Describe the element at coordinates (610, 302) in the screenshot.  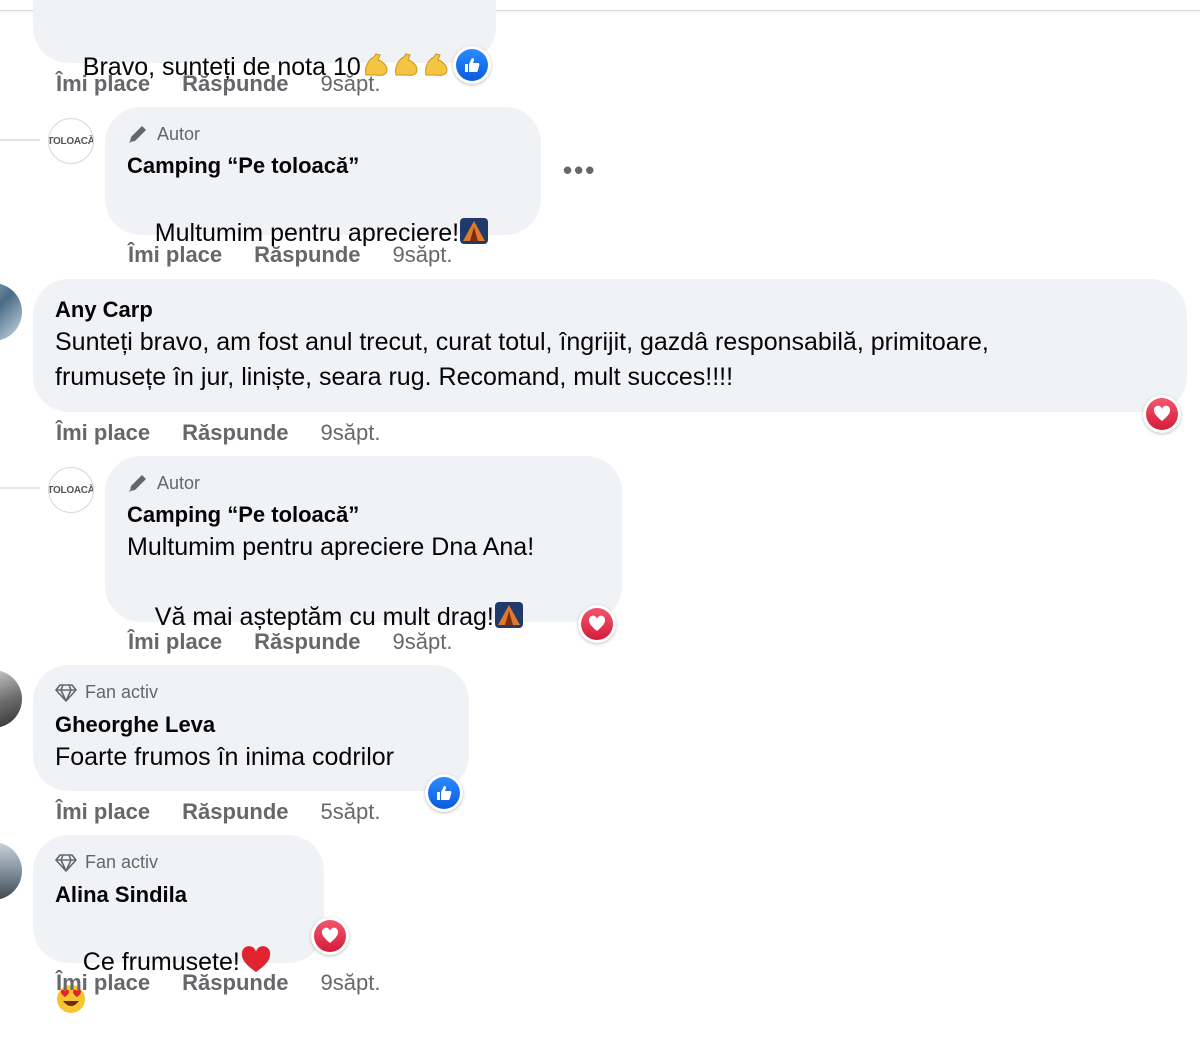
I see `comment-author: Any Carp` at that location.